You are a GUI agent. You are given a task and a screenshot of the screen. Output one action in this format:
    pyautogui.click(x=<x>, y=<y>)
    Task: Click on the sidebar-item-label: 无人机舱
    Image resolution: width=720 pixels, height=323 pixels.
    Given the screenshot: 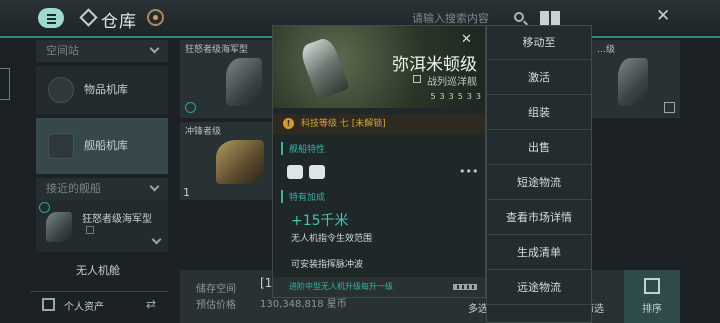 What is the action you would take?
    pyautogui.click(x=98, y=270)
    